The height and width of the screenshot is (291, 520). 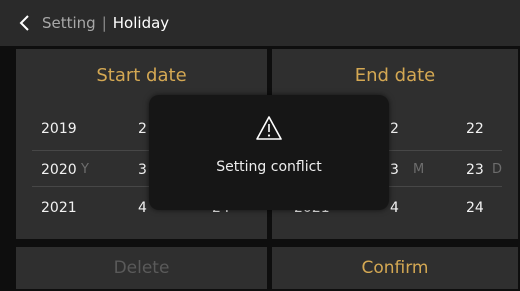 I want to click on start-month: 2, so click(x=142, y=129).